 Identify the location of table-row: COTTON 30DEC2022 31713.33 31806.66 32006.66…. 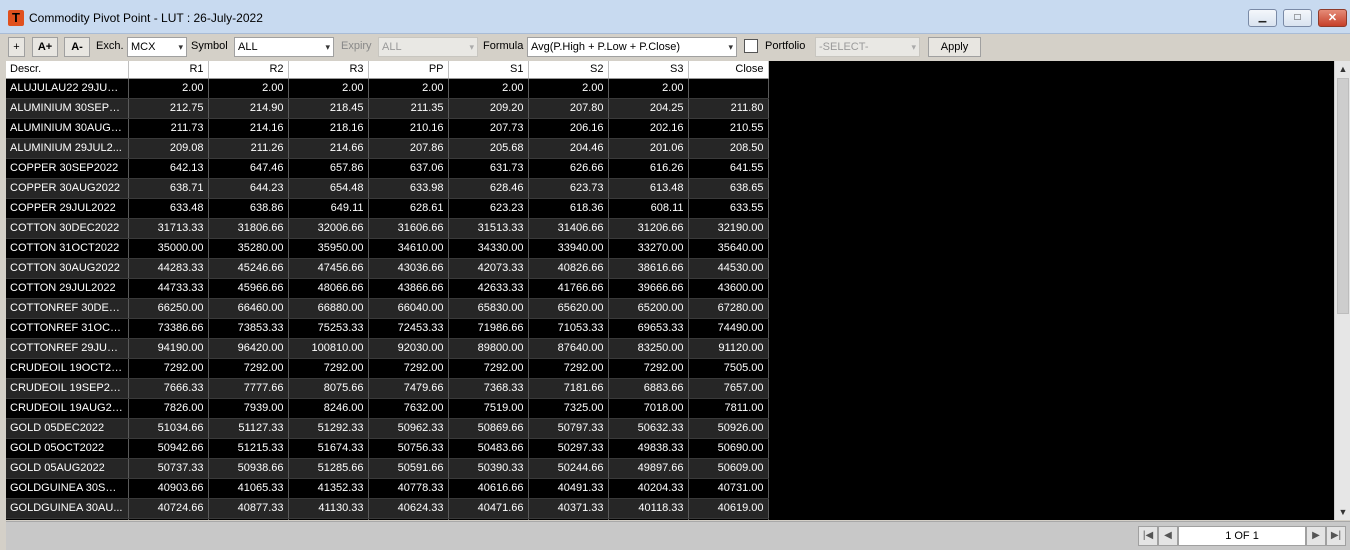
(387, 228).